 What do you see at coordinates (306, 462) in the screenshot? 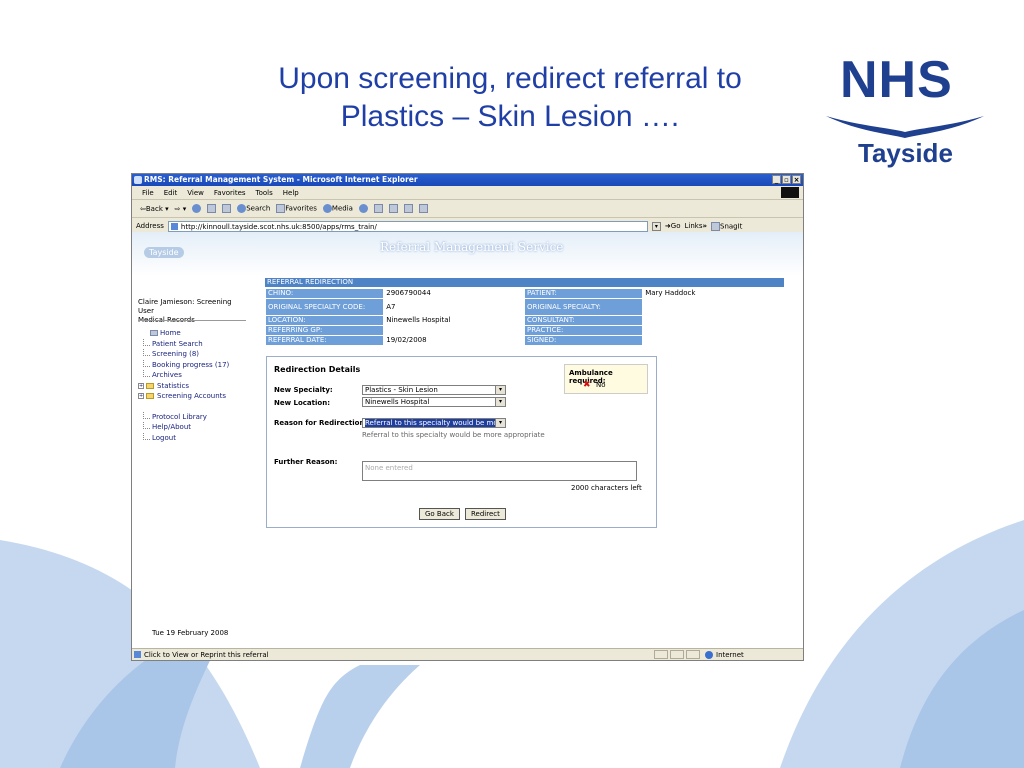
I see `further-reason-label: Further Reason:` at bounding box center [306, 462].